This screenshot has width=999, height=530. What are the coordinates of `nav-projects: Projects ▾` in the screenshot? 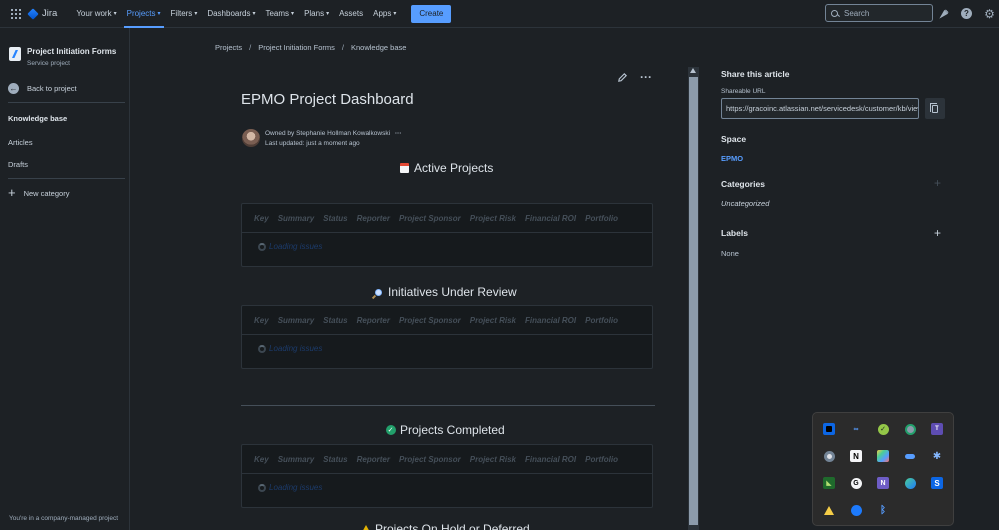 It's located at (144, 14).